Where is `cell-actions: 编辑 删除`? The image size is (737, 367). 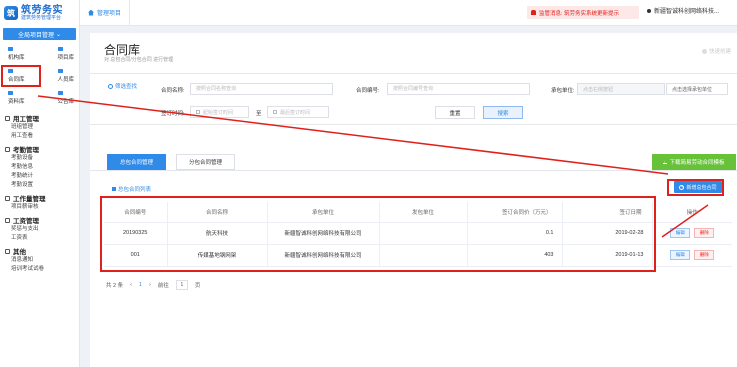 cell-actions: 编辑 删除 is located at coordinates (692, 255).